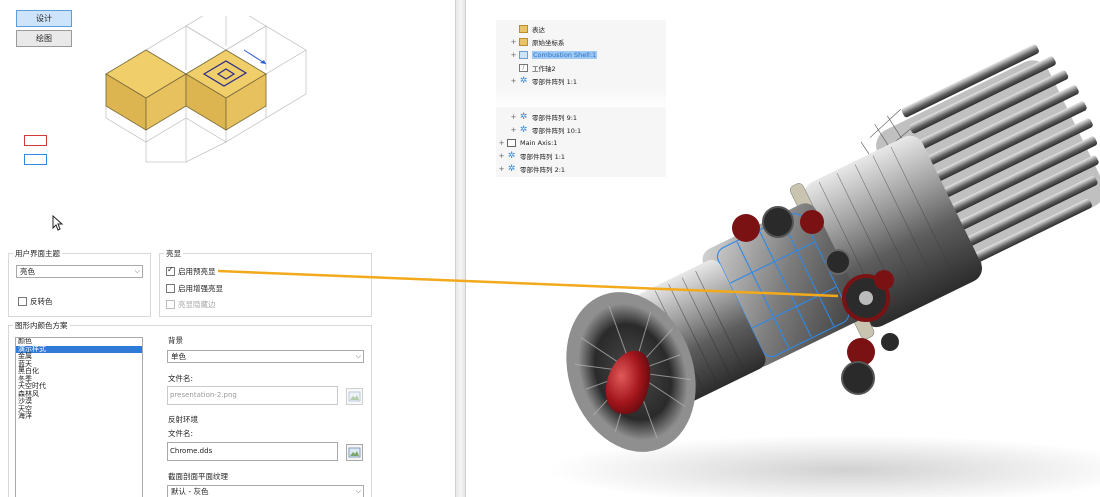  What do you see at coordinates (523, 55) in the screenshot?
I see `part-icon` at bounding box center [523, 55].